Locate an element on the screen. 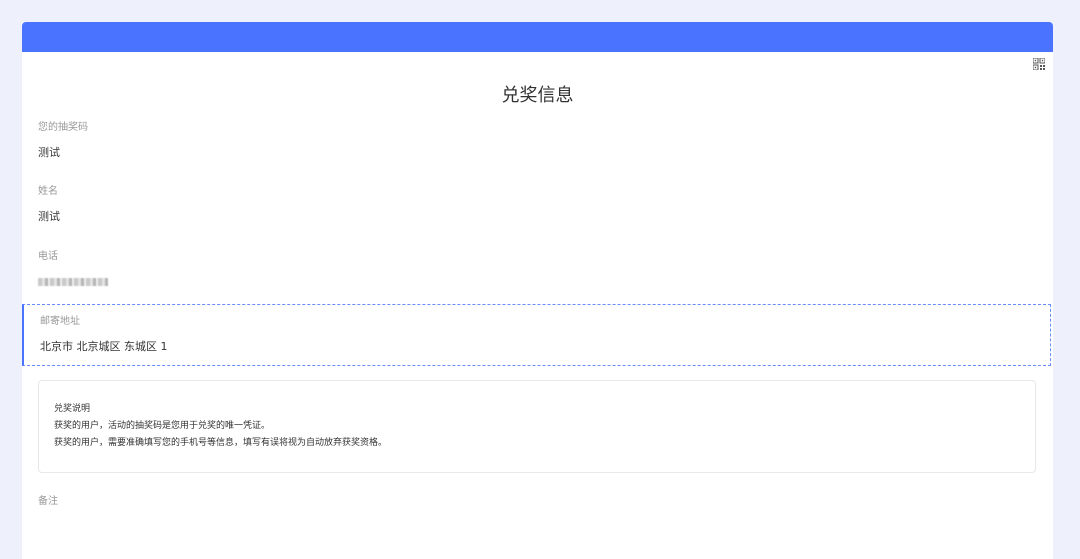  address-field: 邮寄地址 北京市 北京城区 东城区 1 is located at coordinates (536, 335).